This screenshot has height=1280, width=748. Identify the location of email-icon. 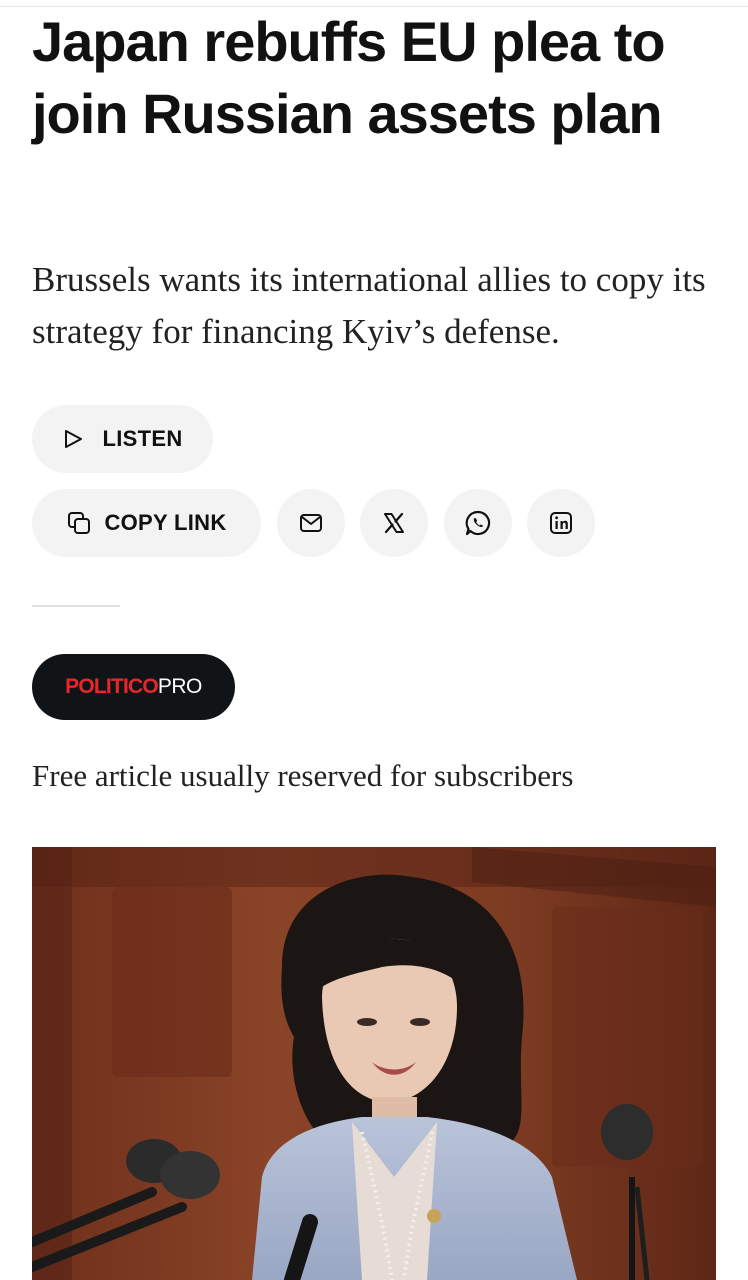
(311, 523).